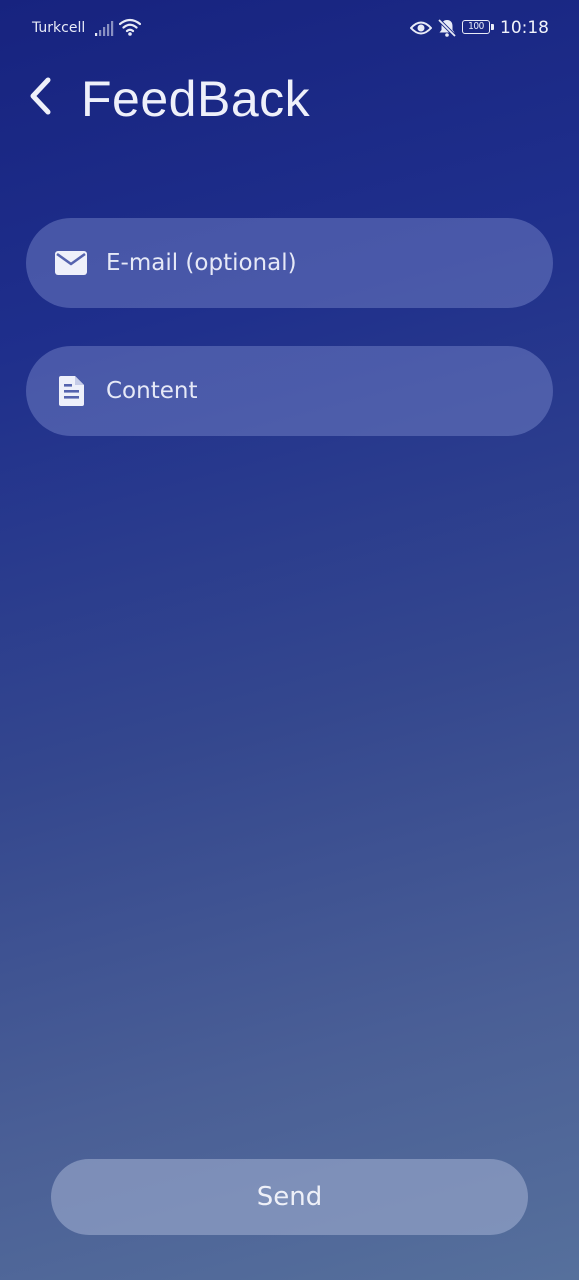 The height and width of the screenshot is (1280, 579). What do you see at coordinates (492, 27) in the screenshot?
I see `battery-tip` at bounding box center [492, 27].